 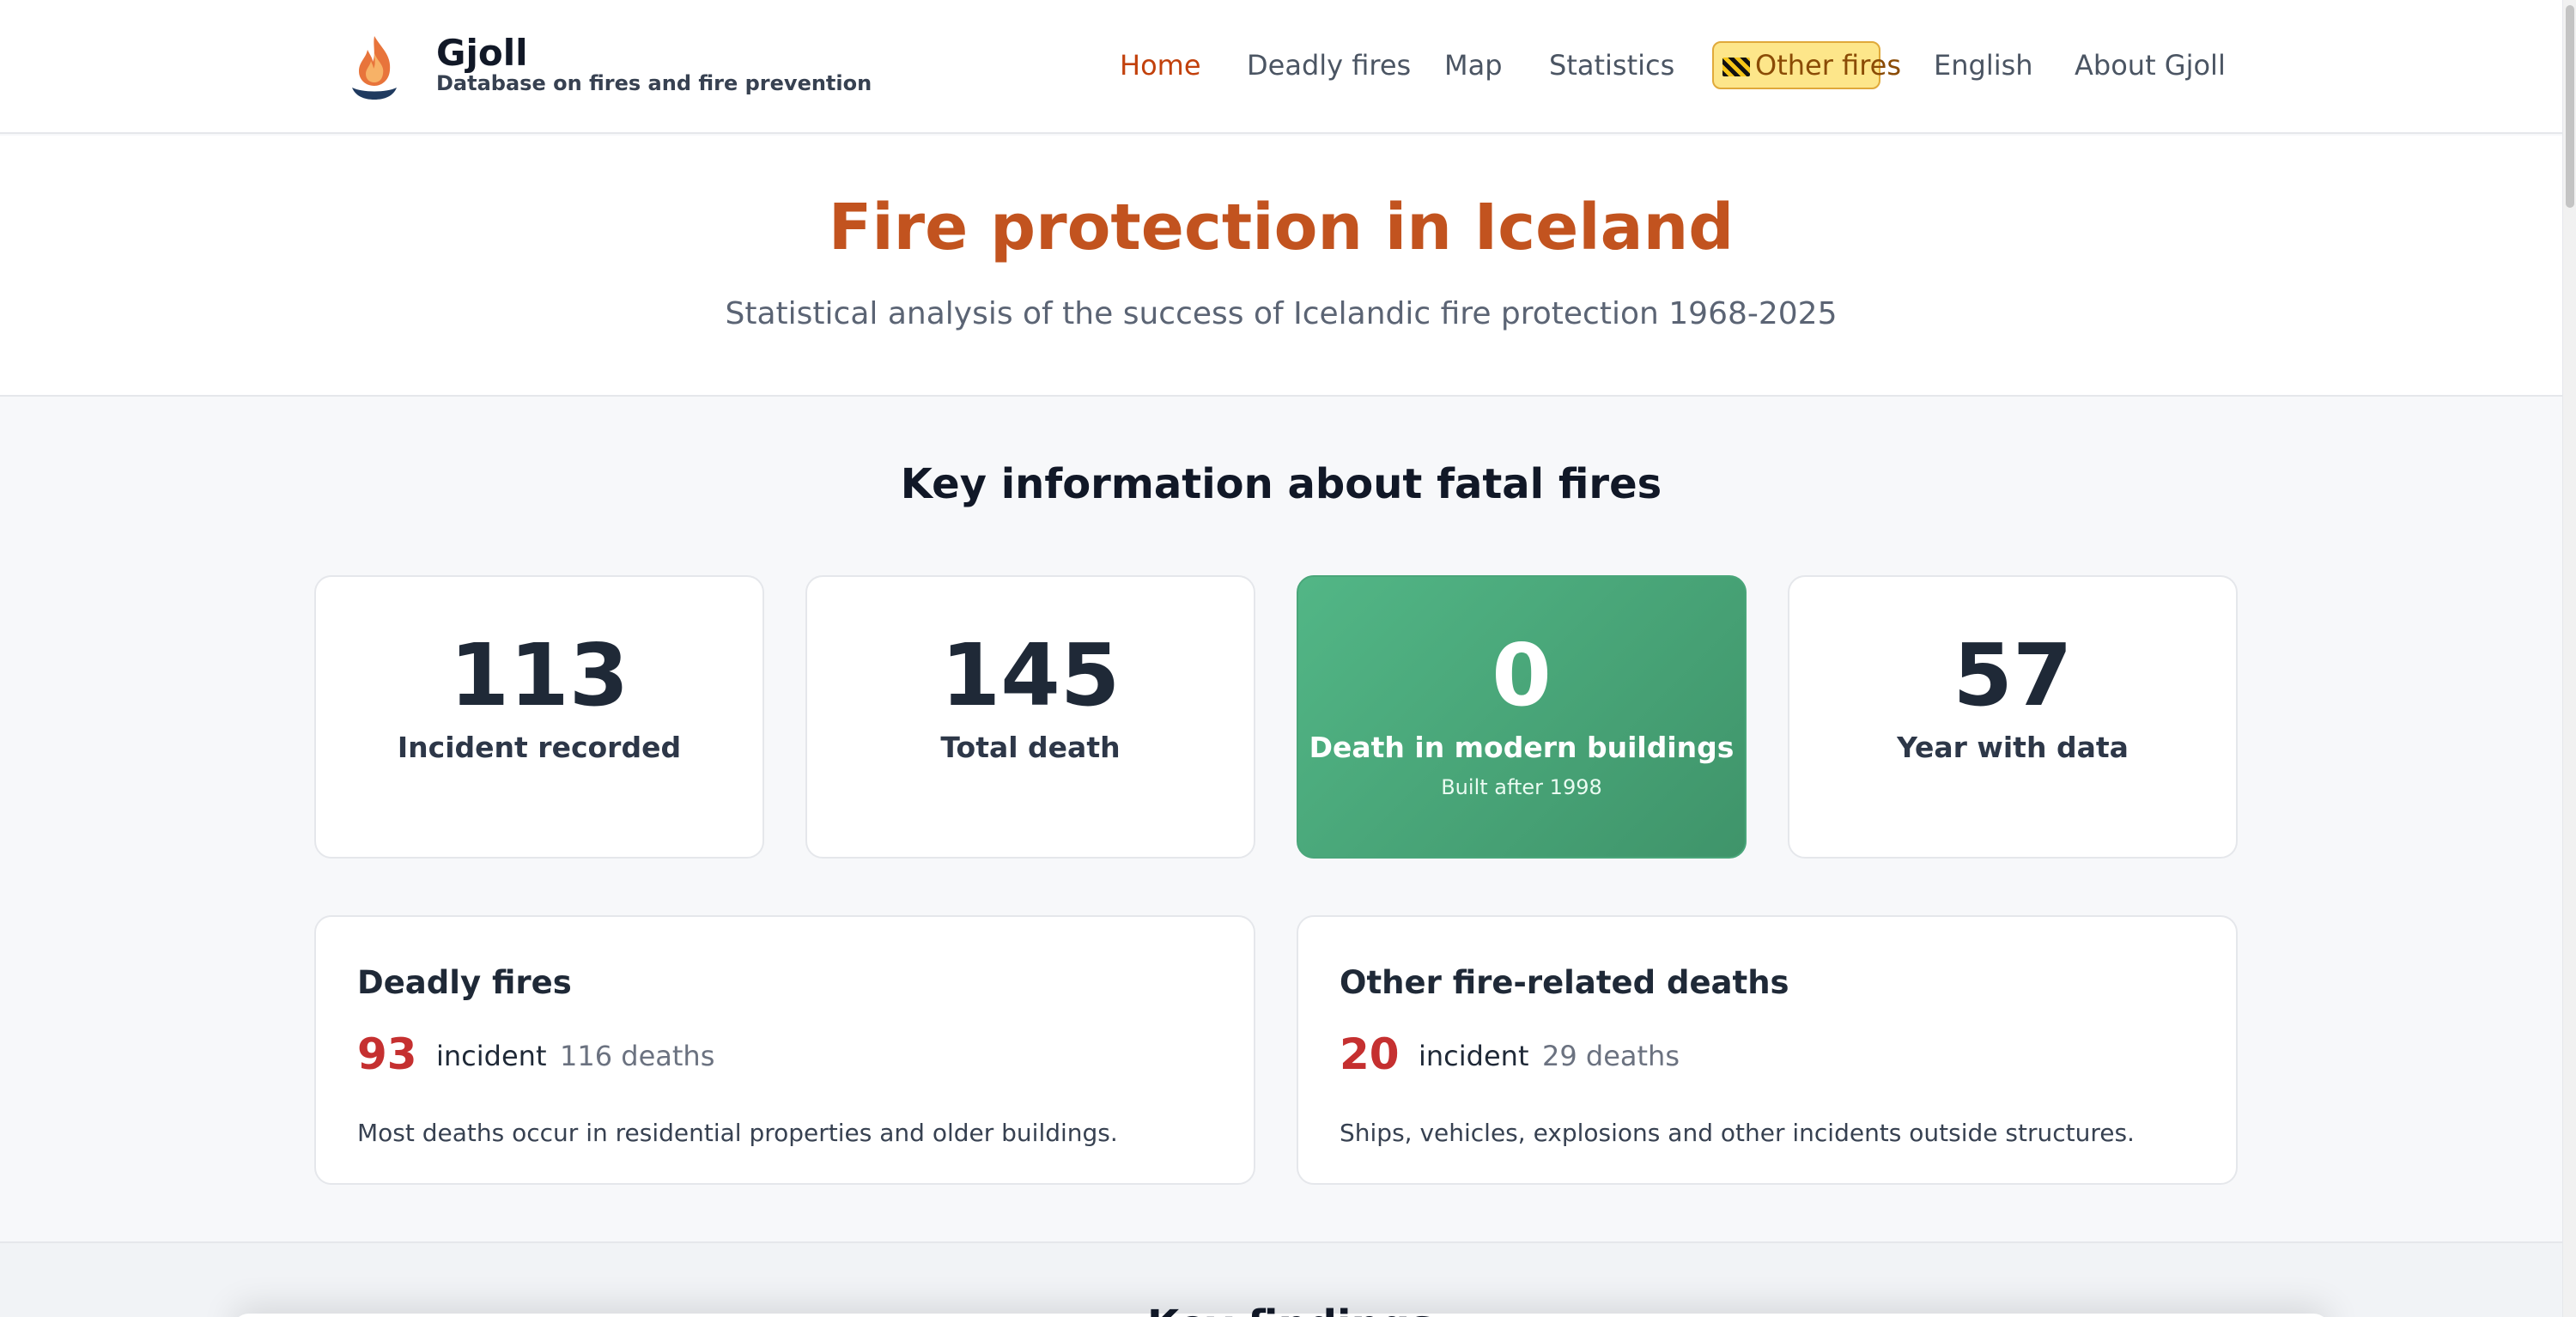 What do you see at coordinates (387, 1054) in the screenshot?
I see `card-count: 93` at bounding box center [387, 1054].